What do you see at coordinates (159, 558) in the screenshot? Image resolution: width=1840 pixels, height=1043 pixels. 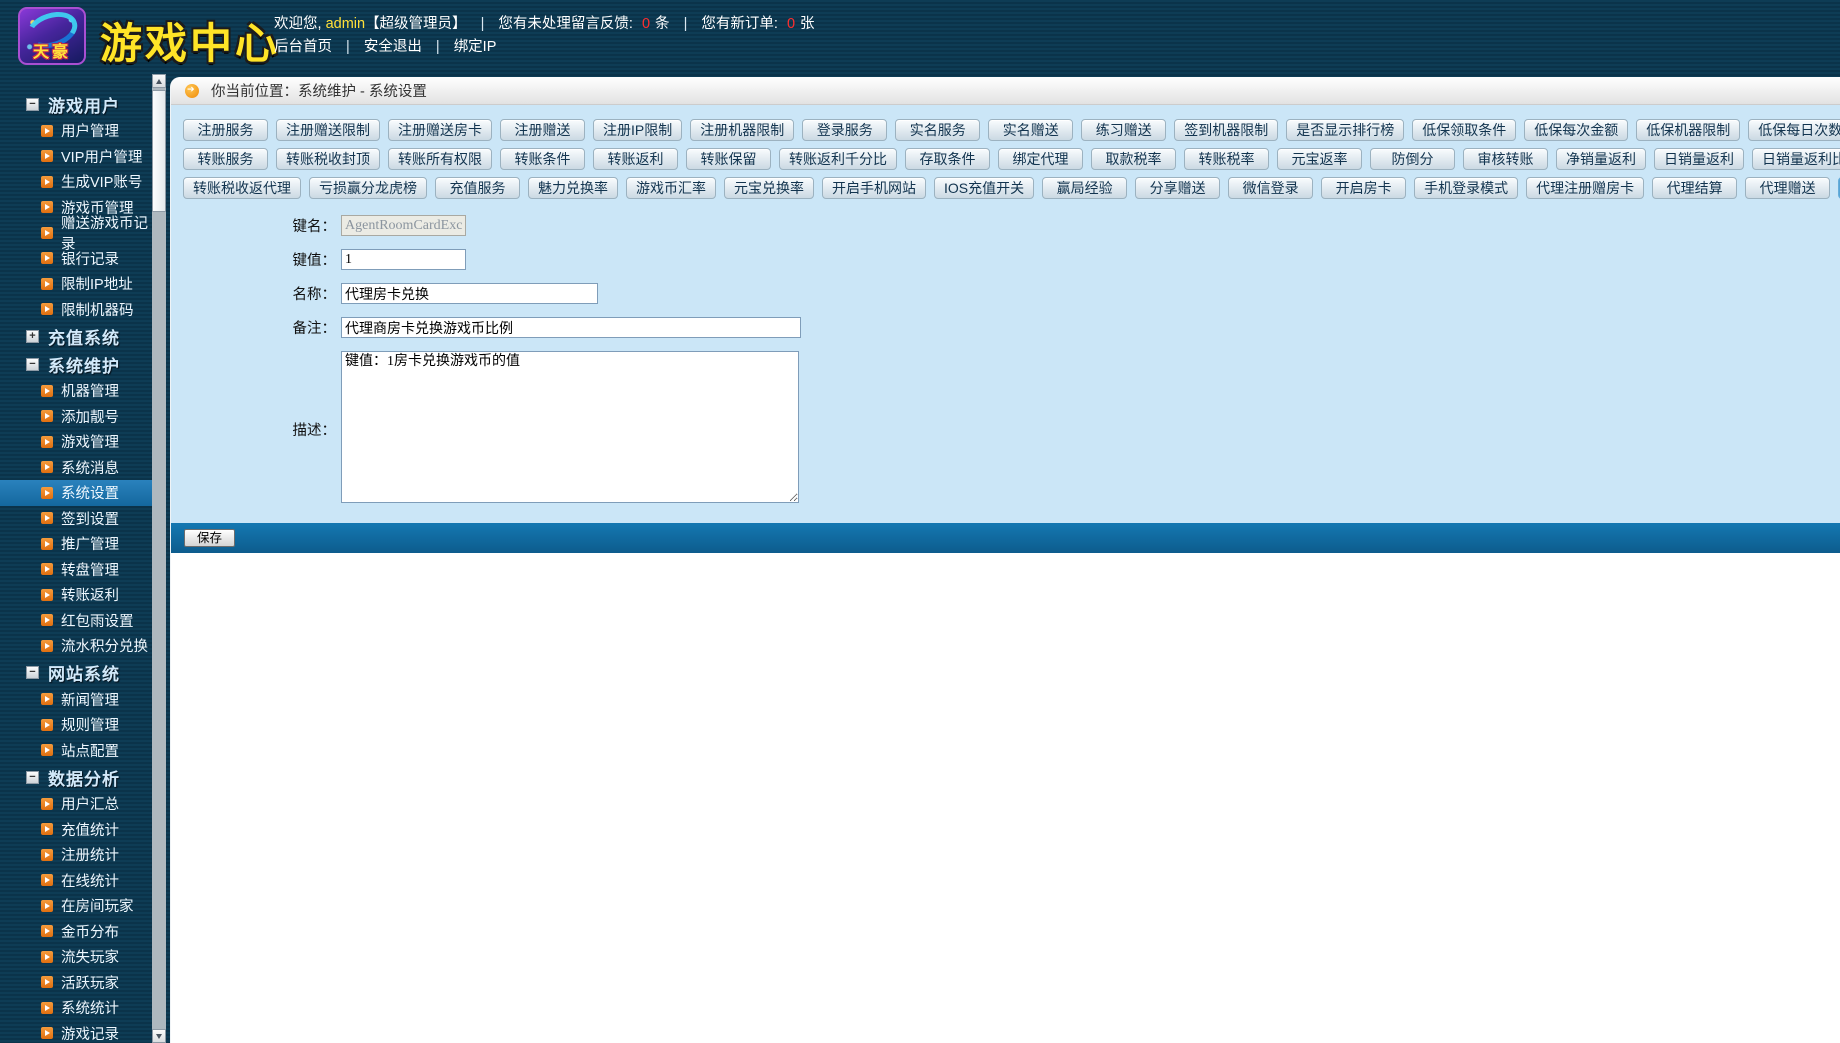 I see `sidebar-scrollbar` at bounding box center [159, 558].